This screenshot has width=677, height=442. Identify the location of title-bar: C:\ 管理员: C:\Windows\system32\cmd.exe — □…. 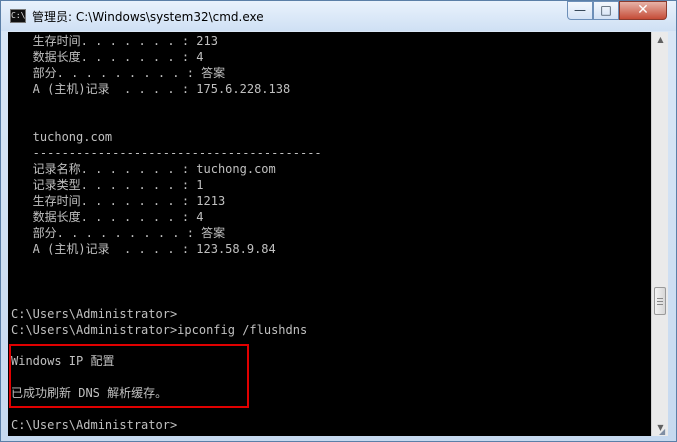
(338, 16).